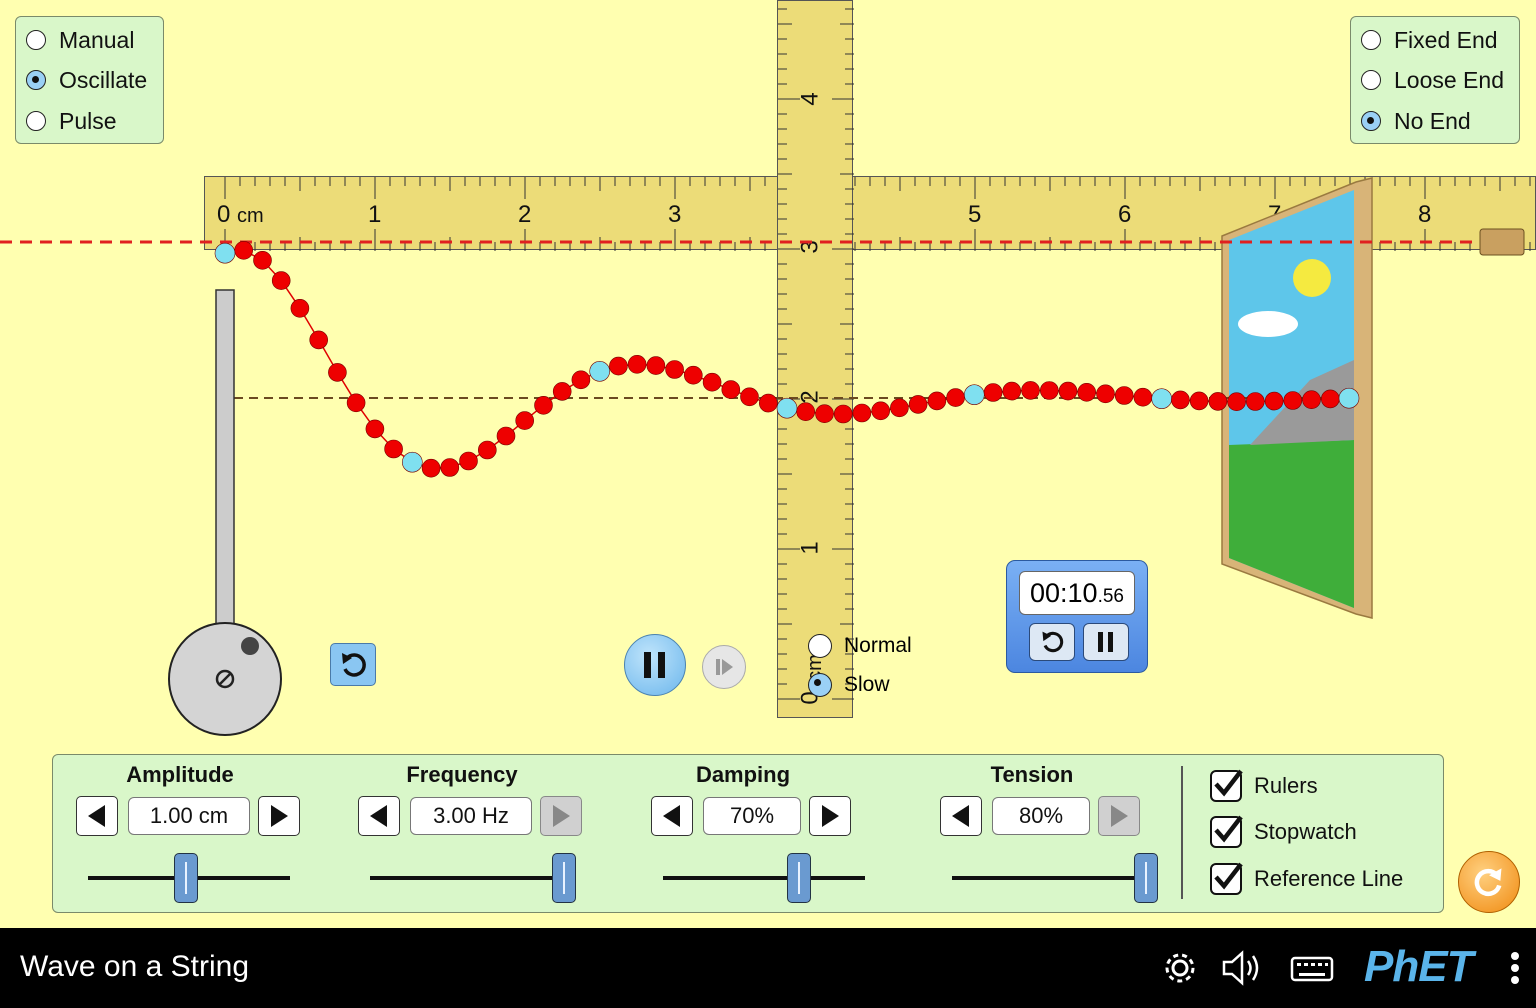 This screenshot has width=1536, height=1008. I want to click on frequency-decrease-button, so click(379, 816).